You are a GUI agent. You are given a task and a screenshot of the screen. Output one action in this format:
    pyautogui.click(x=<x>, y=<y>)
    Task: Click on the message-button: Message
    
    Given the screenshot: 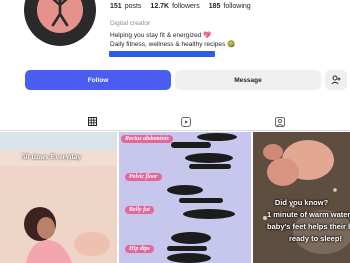 What is the action you would take?
    pyautogui.click(x=248, y=80)
    